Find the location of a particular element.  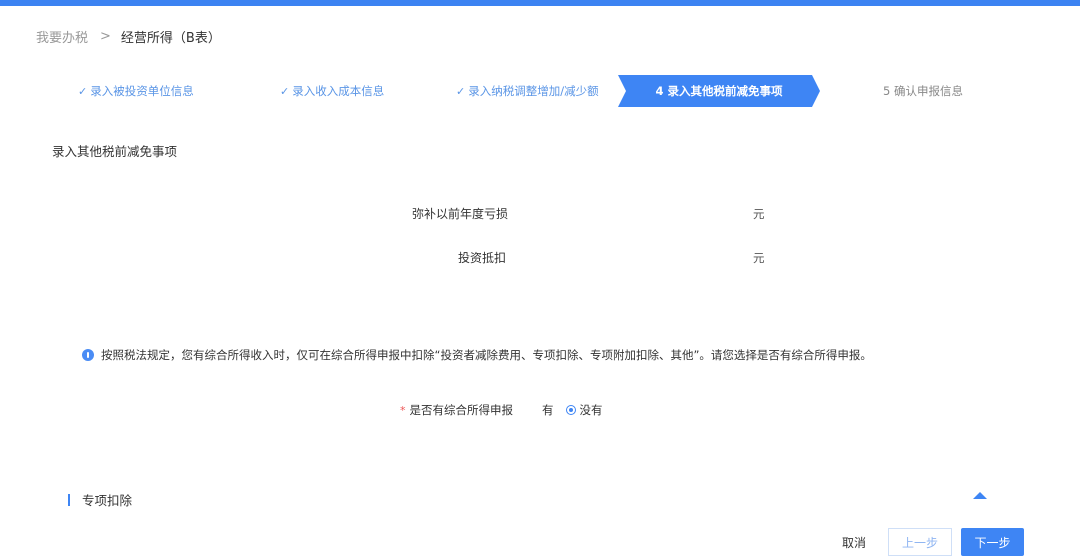

cancel-button: 取消 is located at coordinates (854, 542).